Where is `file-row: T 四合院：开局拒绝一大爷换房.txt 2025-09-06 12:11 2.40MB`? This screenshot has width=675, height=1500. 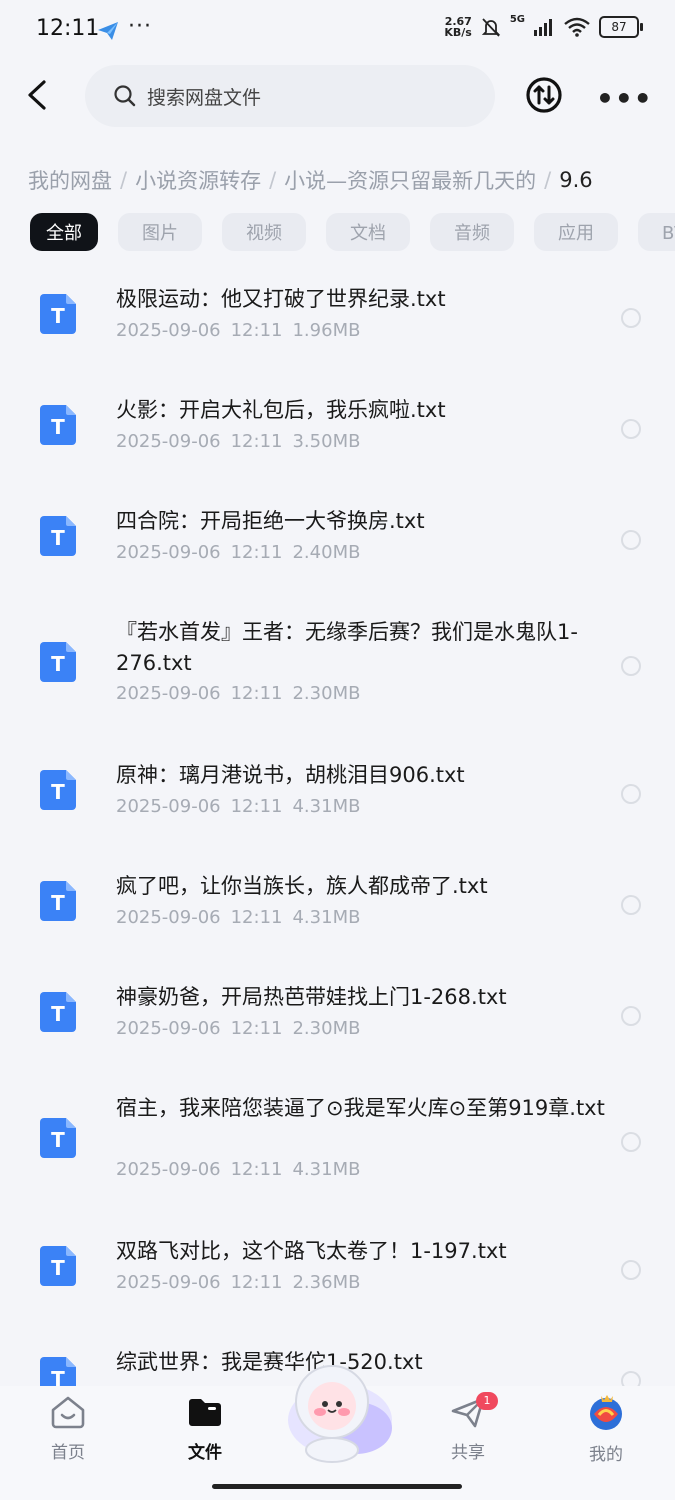 file-row: T 四合院：开局拒绝一大爷换房.txt 2025-09-06 12:11 2.40MB is located at coordinates (337, 539).